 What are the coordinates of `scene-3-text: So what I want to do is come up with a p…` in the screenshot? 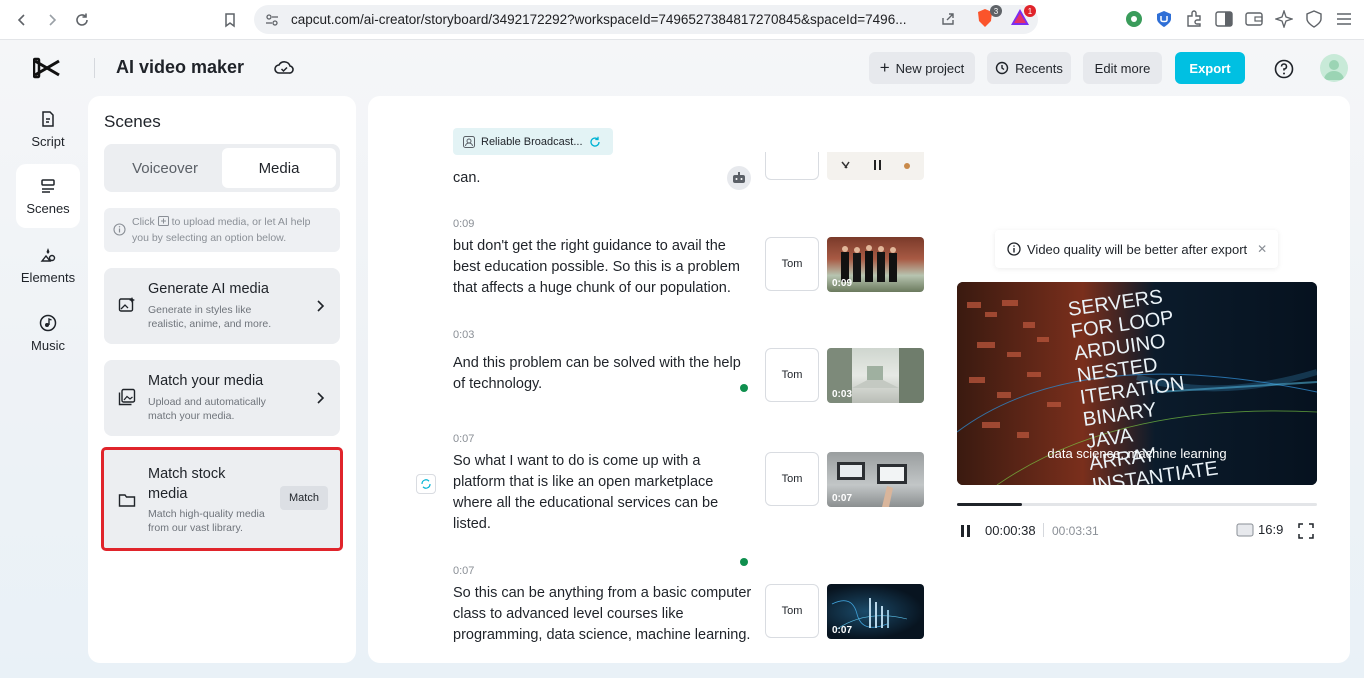 It's located at (603, 493).